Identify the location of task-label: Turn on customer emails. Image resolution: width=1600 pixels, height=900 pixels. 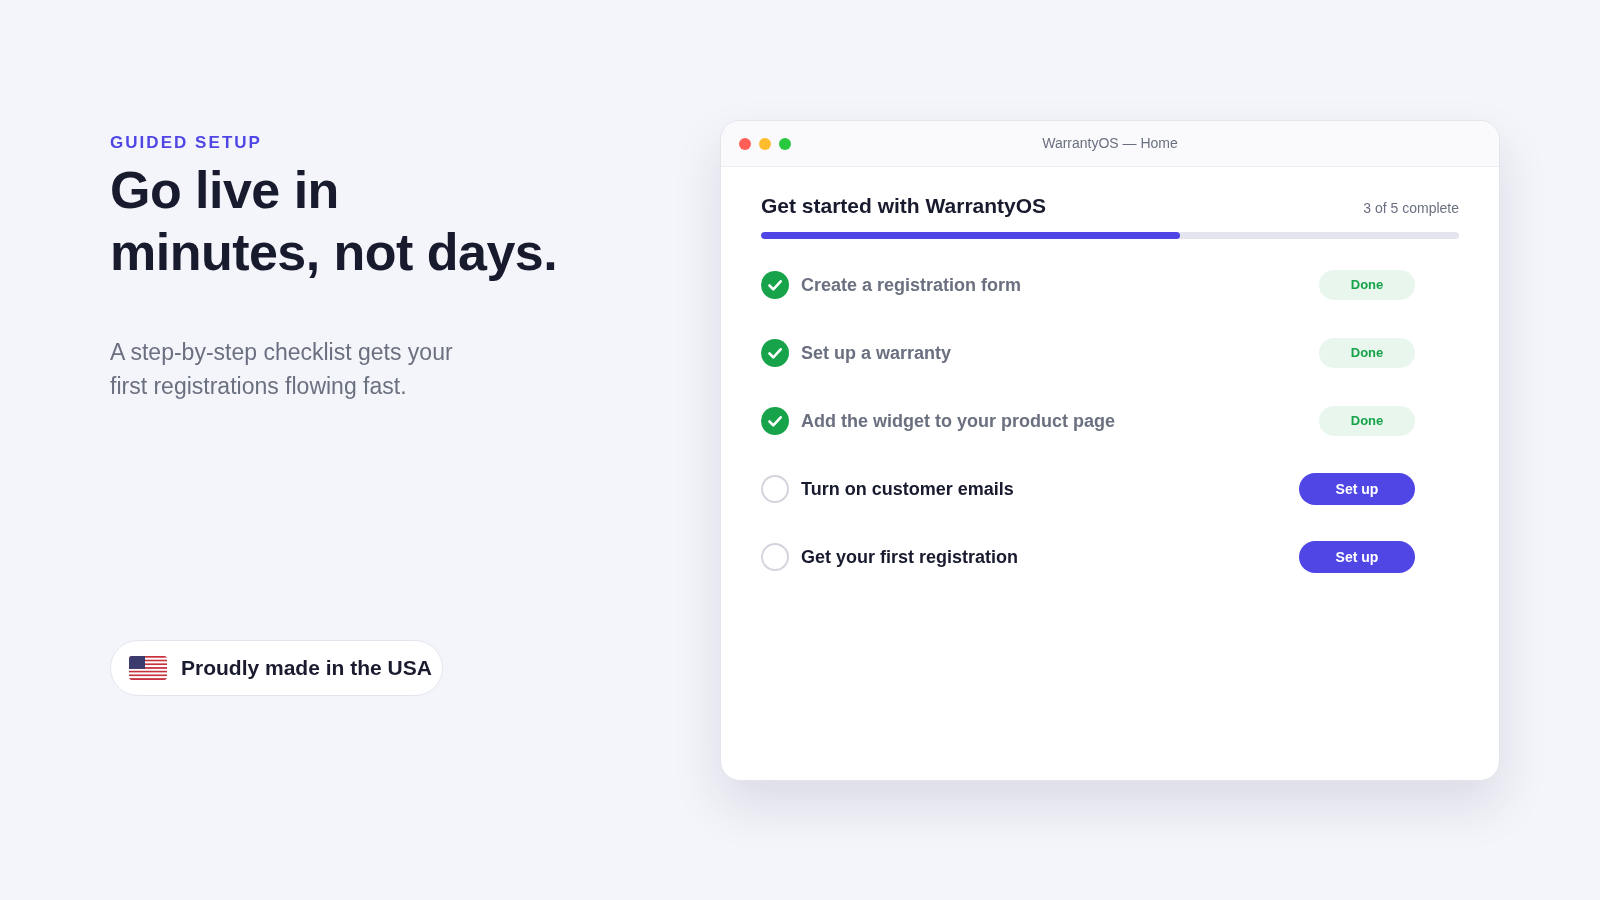
(907, 489).